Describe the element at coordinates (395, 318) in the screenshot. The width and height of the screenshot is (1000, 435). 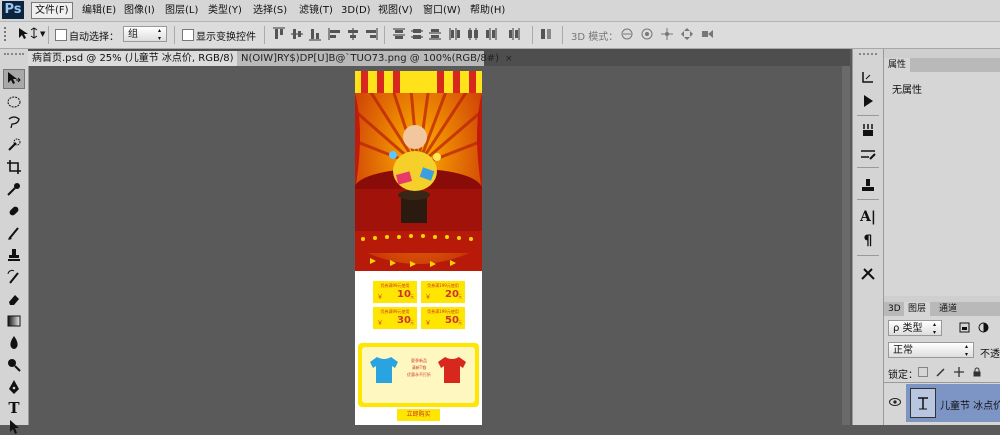
I see `coupon-card: 凭券满99元使用 ￥ 30 元` at that location.